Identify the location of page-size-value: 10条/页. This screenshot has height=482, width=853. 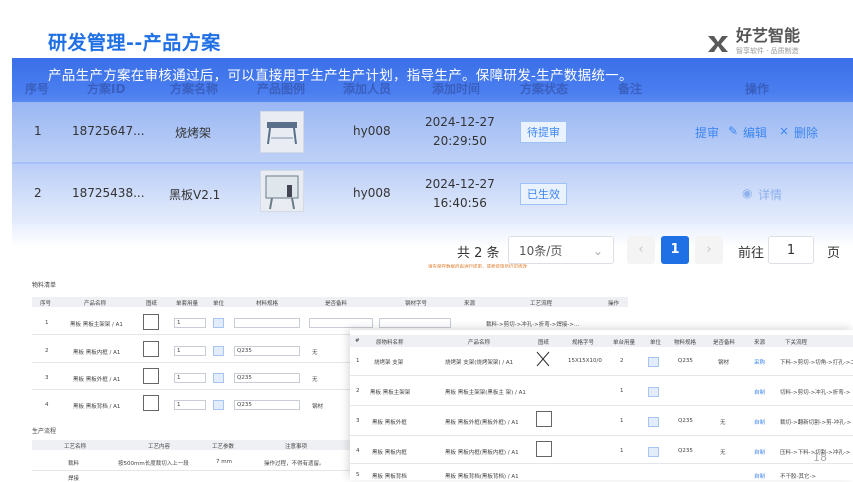
(541, 251).